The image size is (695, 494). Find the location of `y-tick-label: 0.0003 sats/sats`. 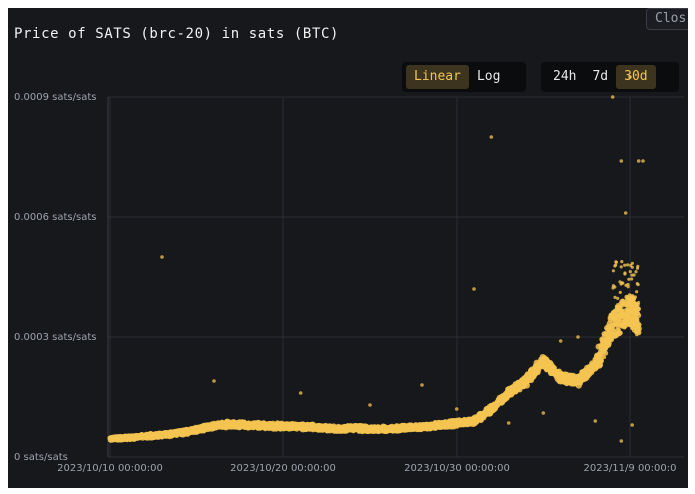

y-tick-label: 0.0003 sats/sats is located at coordinates (55, 337).